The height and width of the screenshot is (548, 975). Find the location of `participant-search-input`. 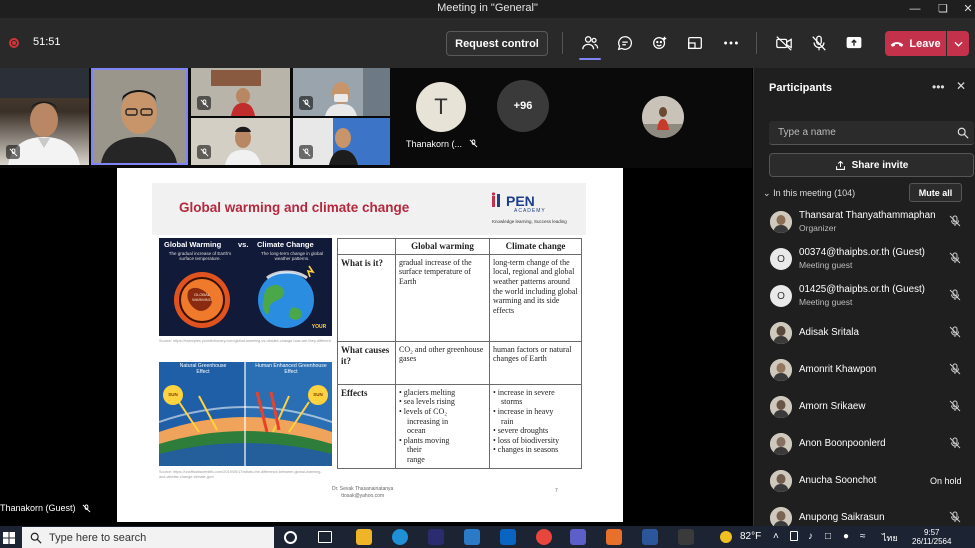

participant-search-input is located at coordinates (871, 133).